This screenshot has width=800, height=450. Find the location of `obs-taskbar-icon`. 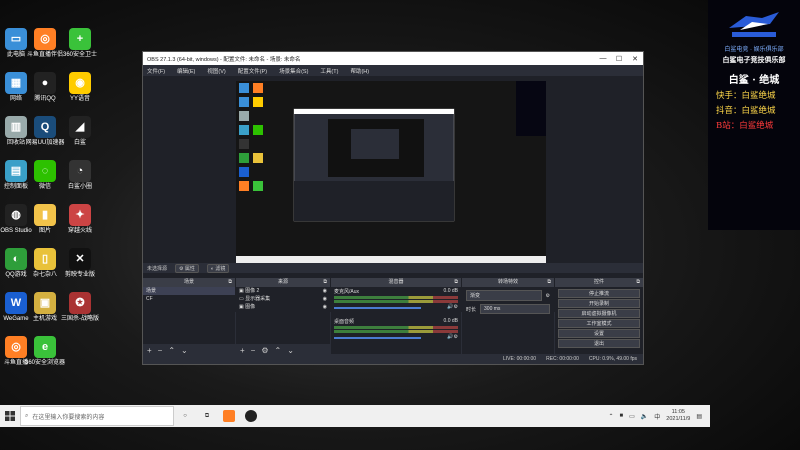

obs-taskbar-icon is located at coordinates (251, 416).